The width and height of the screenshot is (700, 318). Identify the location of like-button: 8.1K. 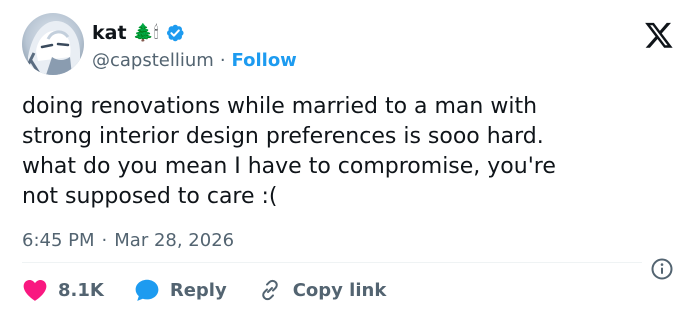
(63, 290).